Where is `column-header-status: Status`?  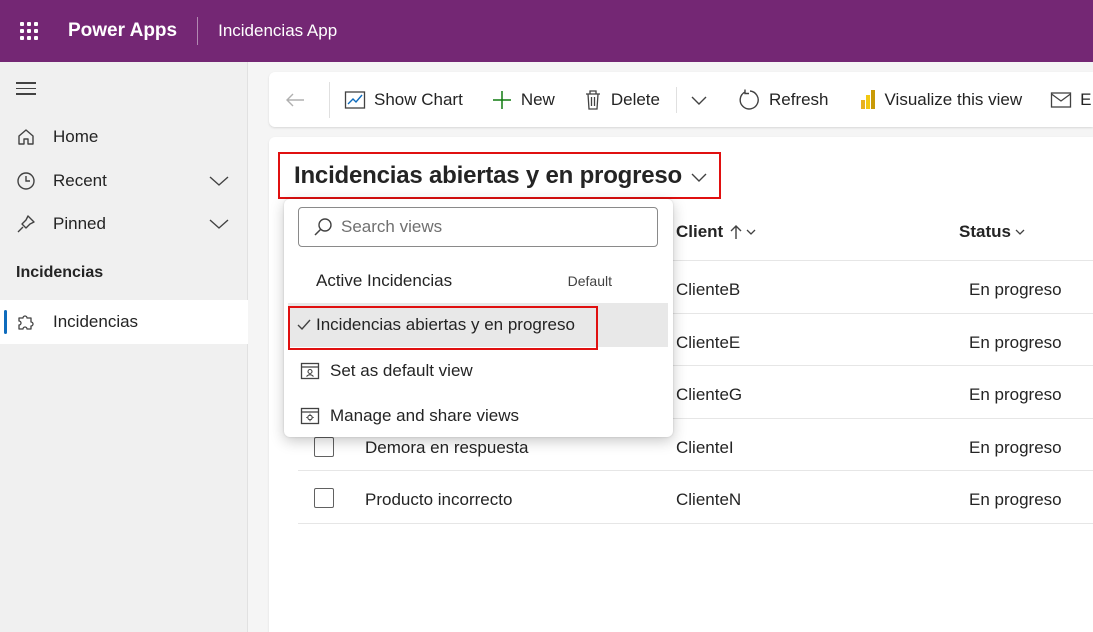
column-header-status: Status is located at coordinates (992, 232).